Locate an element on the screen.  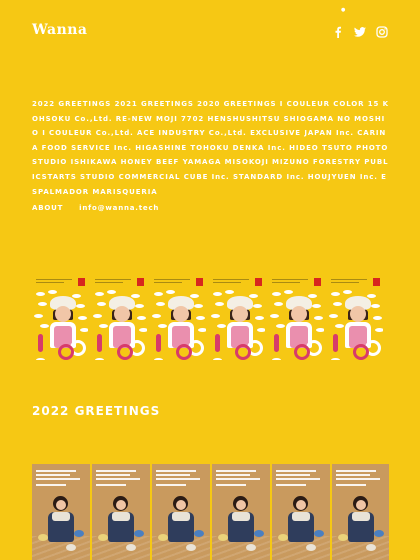
email-link: info@wanna.tech is located at coordinates (119, 208).